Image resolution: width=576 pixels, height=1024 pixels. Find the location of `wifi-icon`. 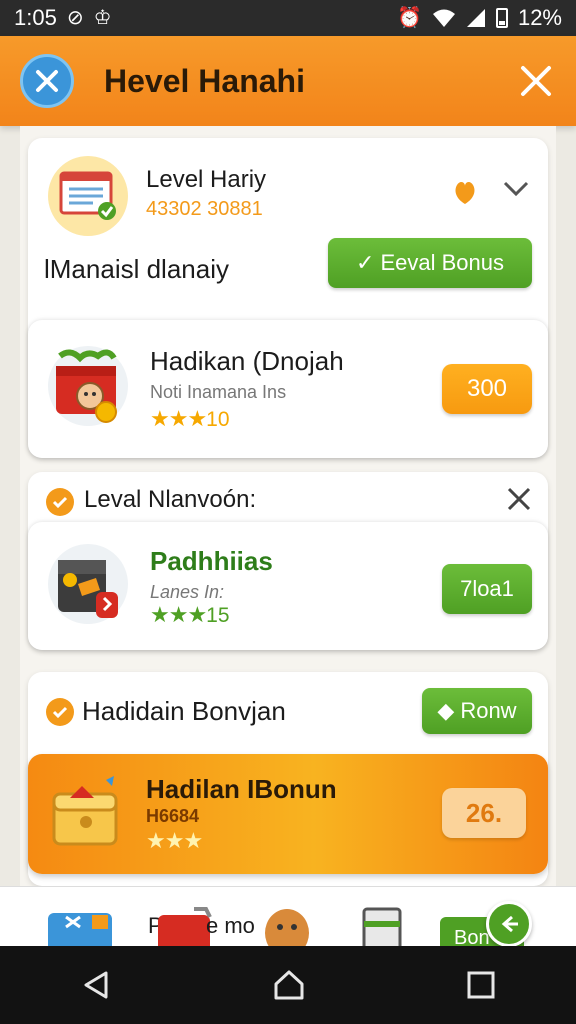

wifi-icon is located at coordinates (443, 18).